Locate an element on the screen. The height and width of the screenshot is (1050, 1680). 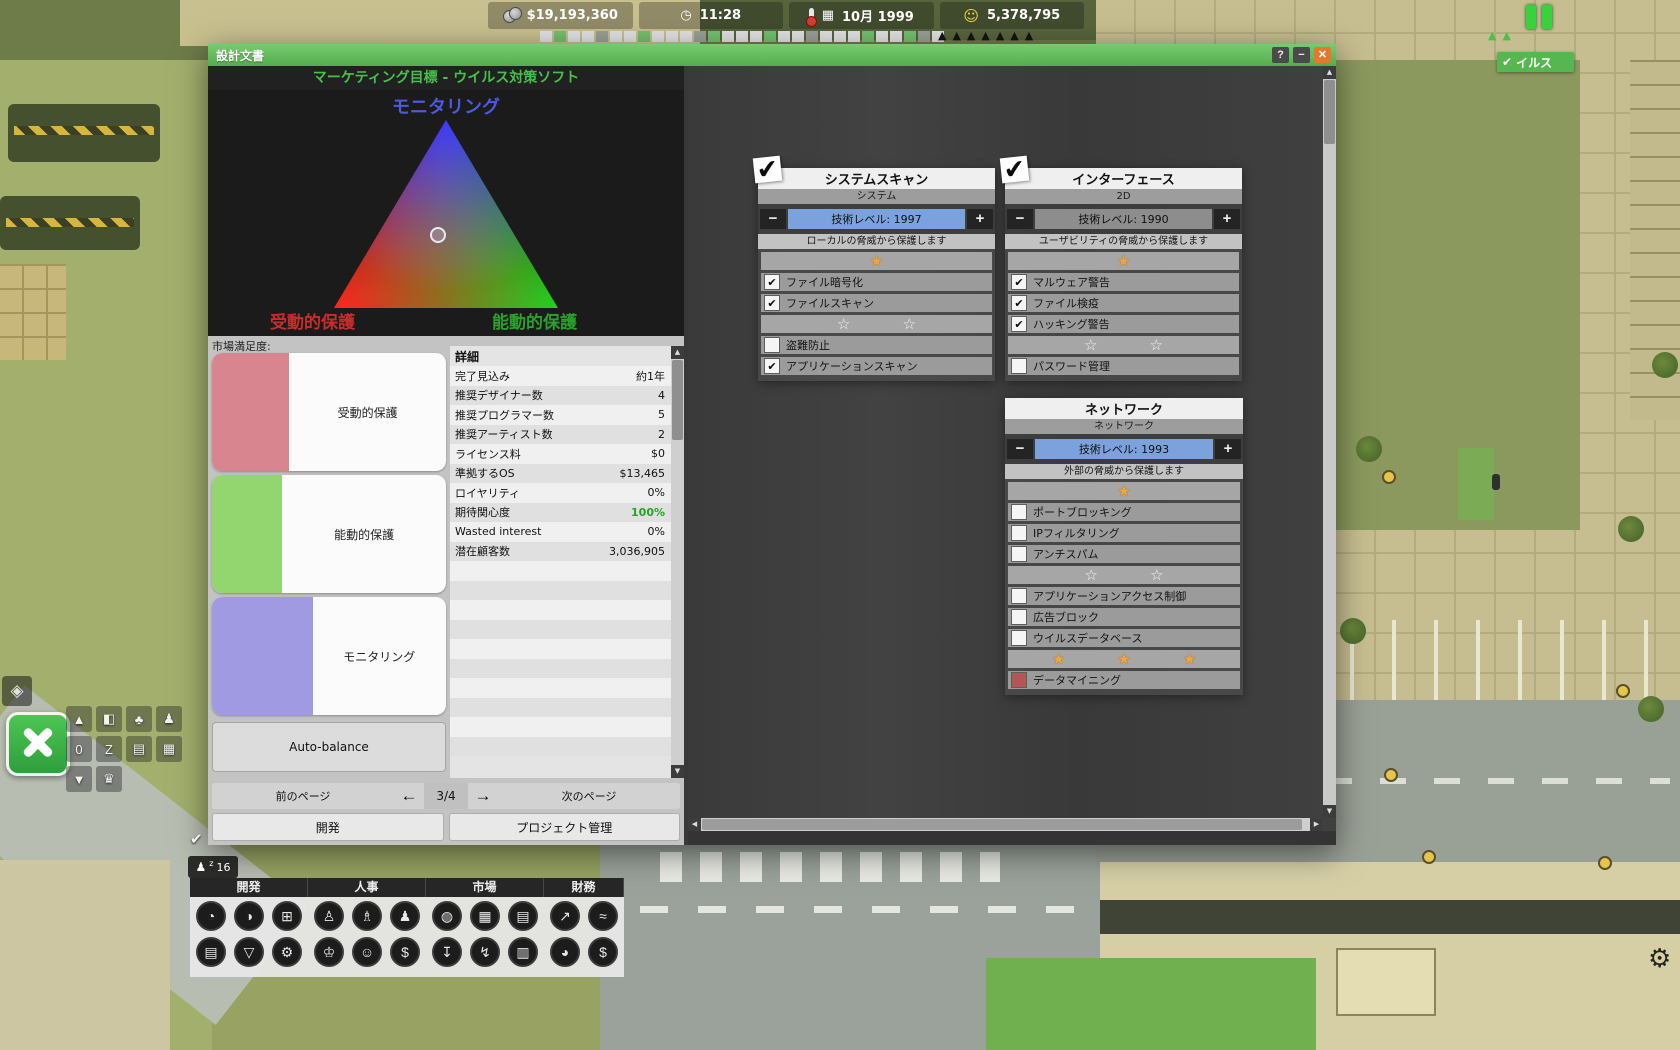
road-tool: Z is located at coordinates (109, 749).